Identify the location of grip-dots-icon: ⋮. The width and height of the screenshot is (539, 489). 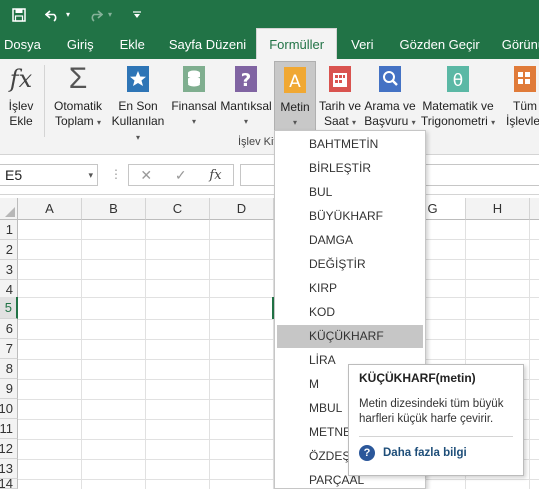
(116, 174).